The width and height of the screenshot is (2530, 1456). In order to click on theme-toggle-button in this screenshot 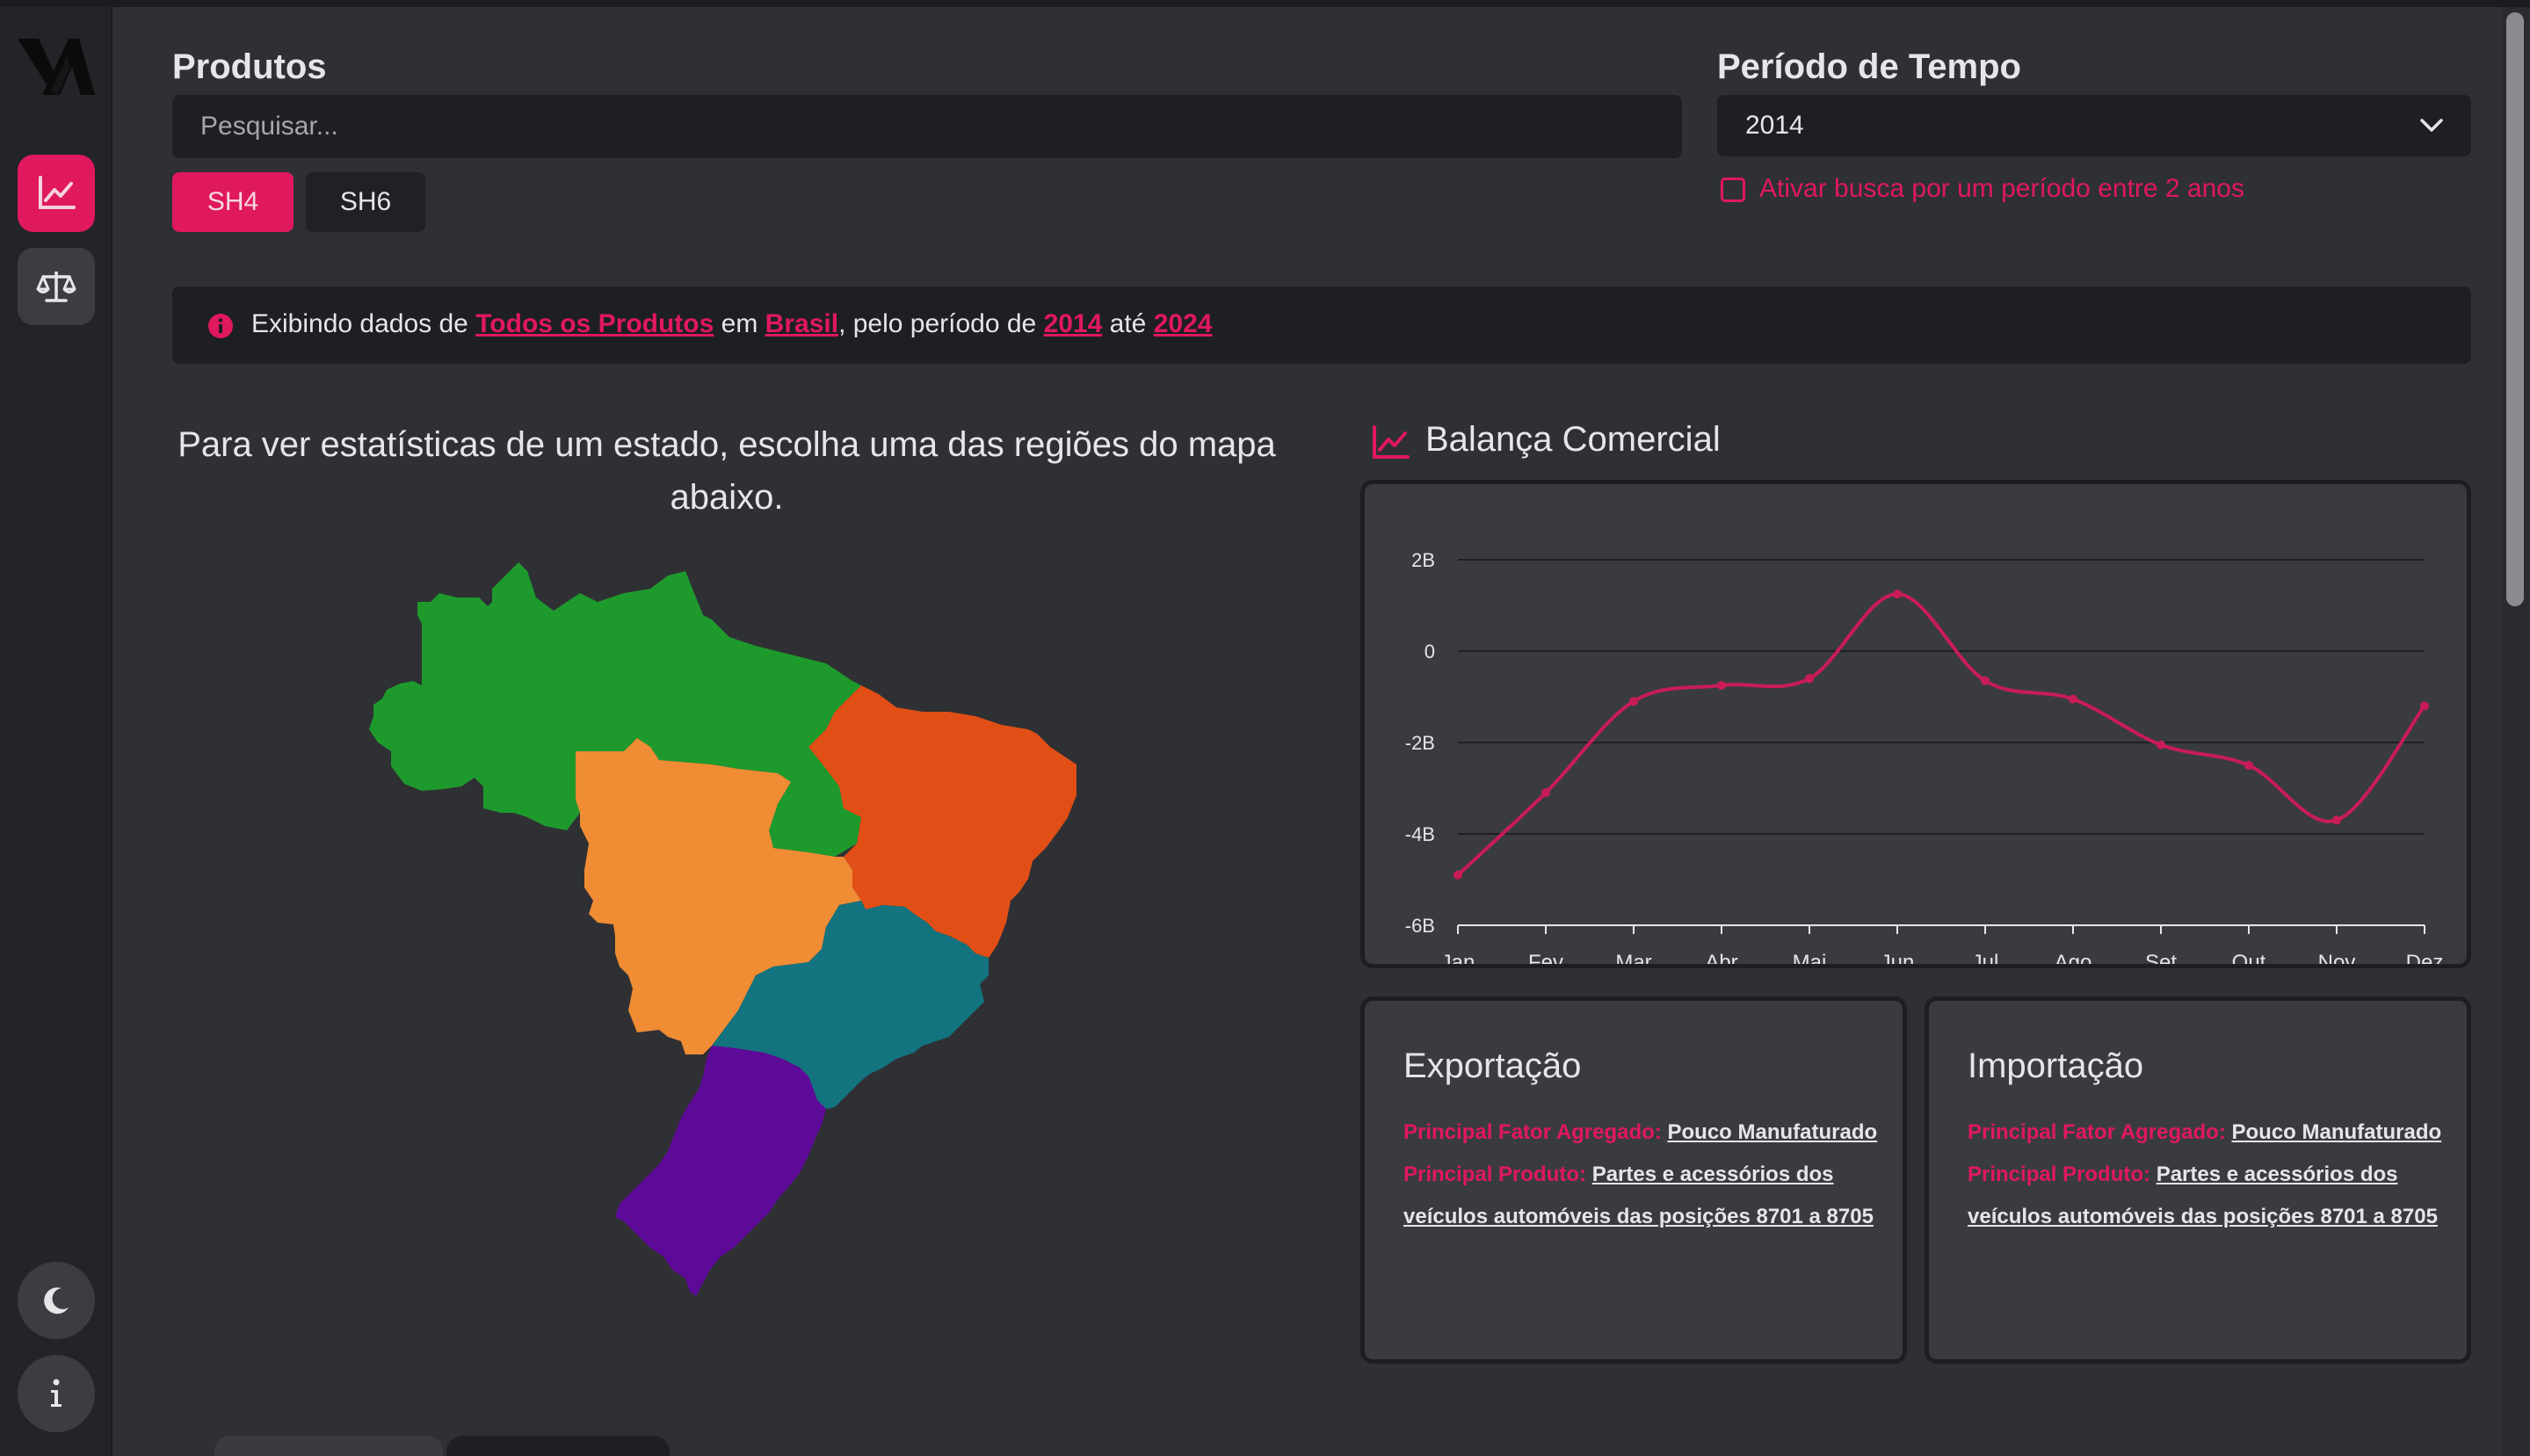, I will do `click(57, 1300)`.